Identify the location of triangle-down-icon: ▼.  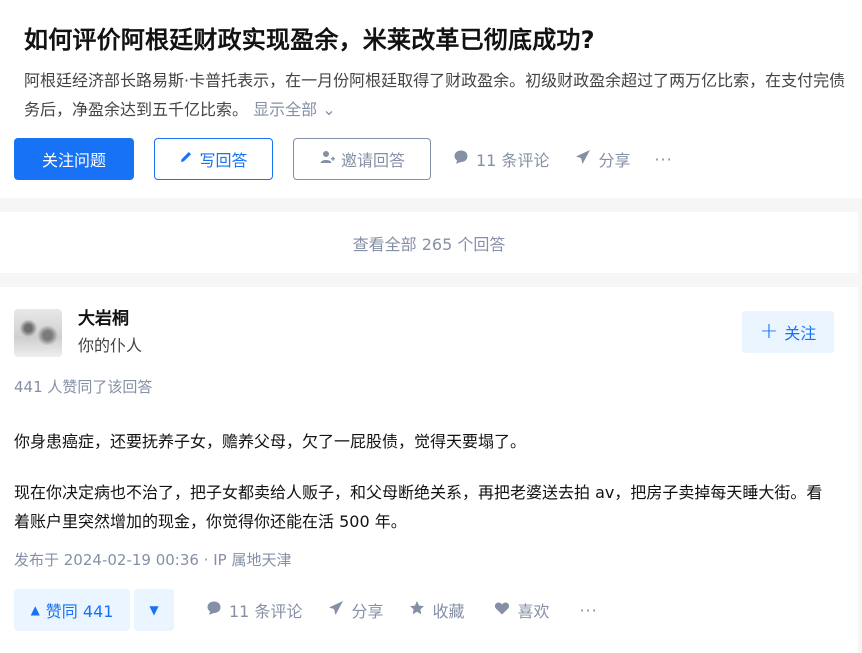
(154, 610).